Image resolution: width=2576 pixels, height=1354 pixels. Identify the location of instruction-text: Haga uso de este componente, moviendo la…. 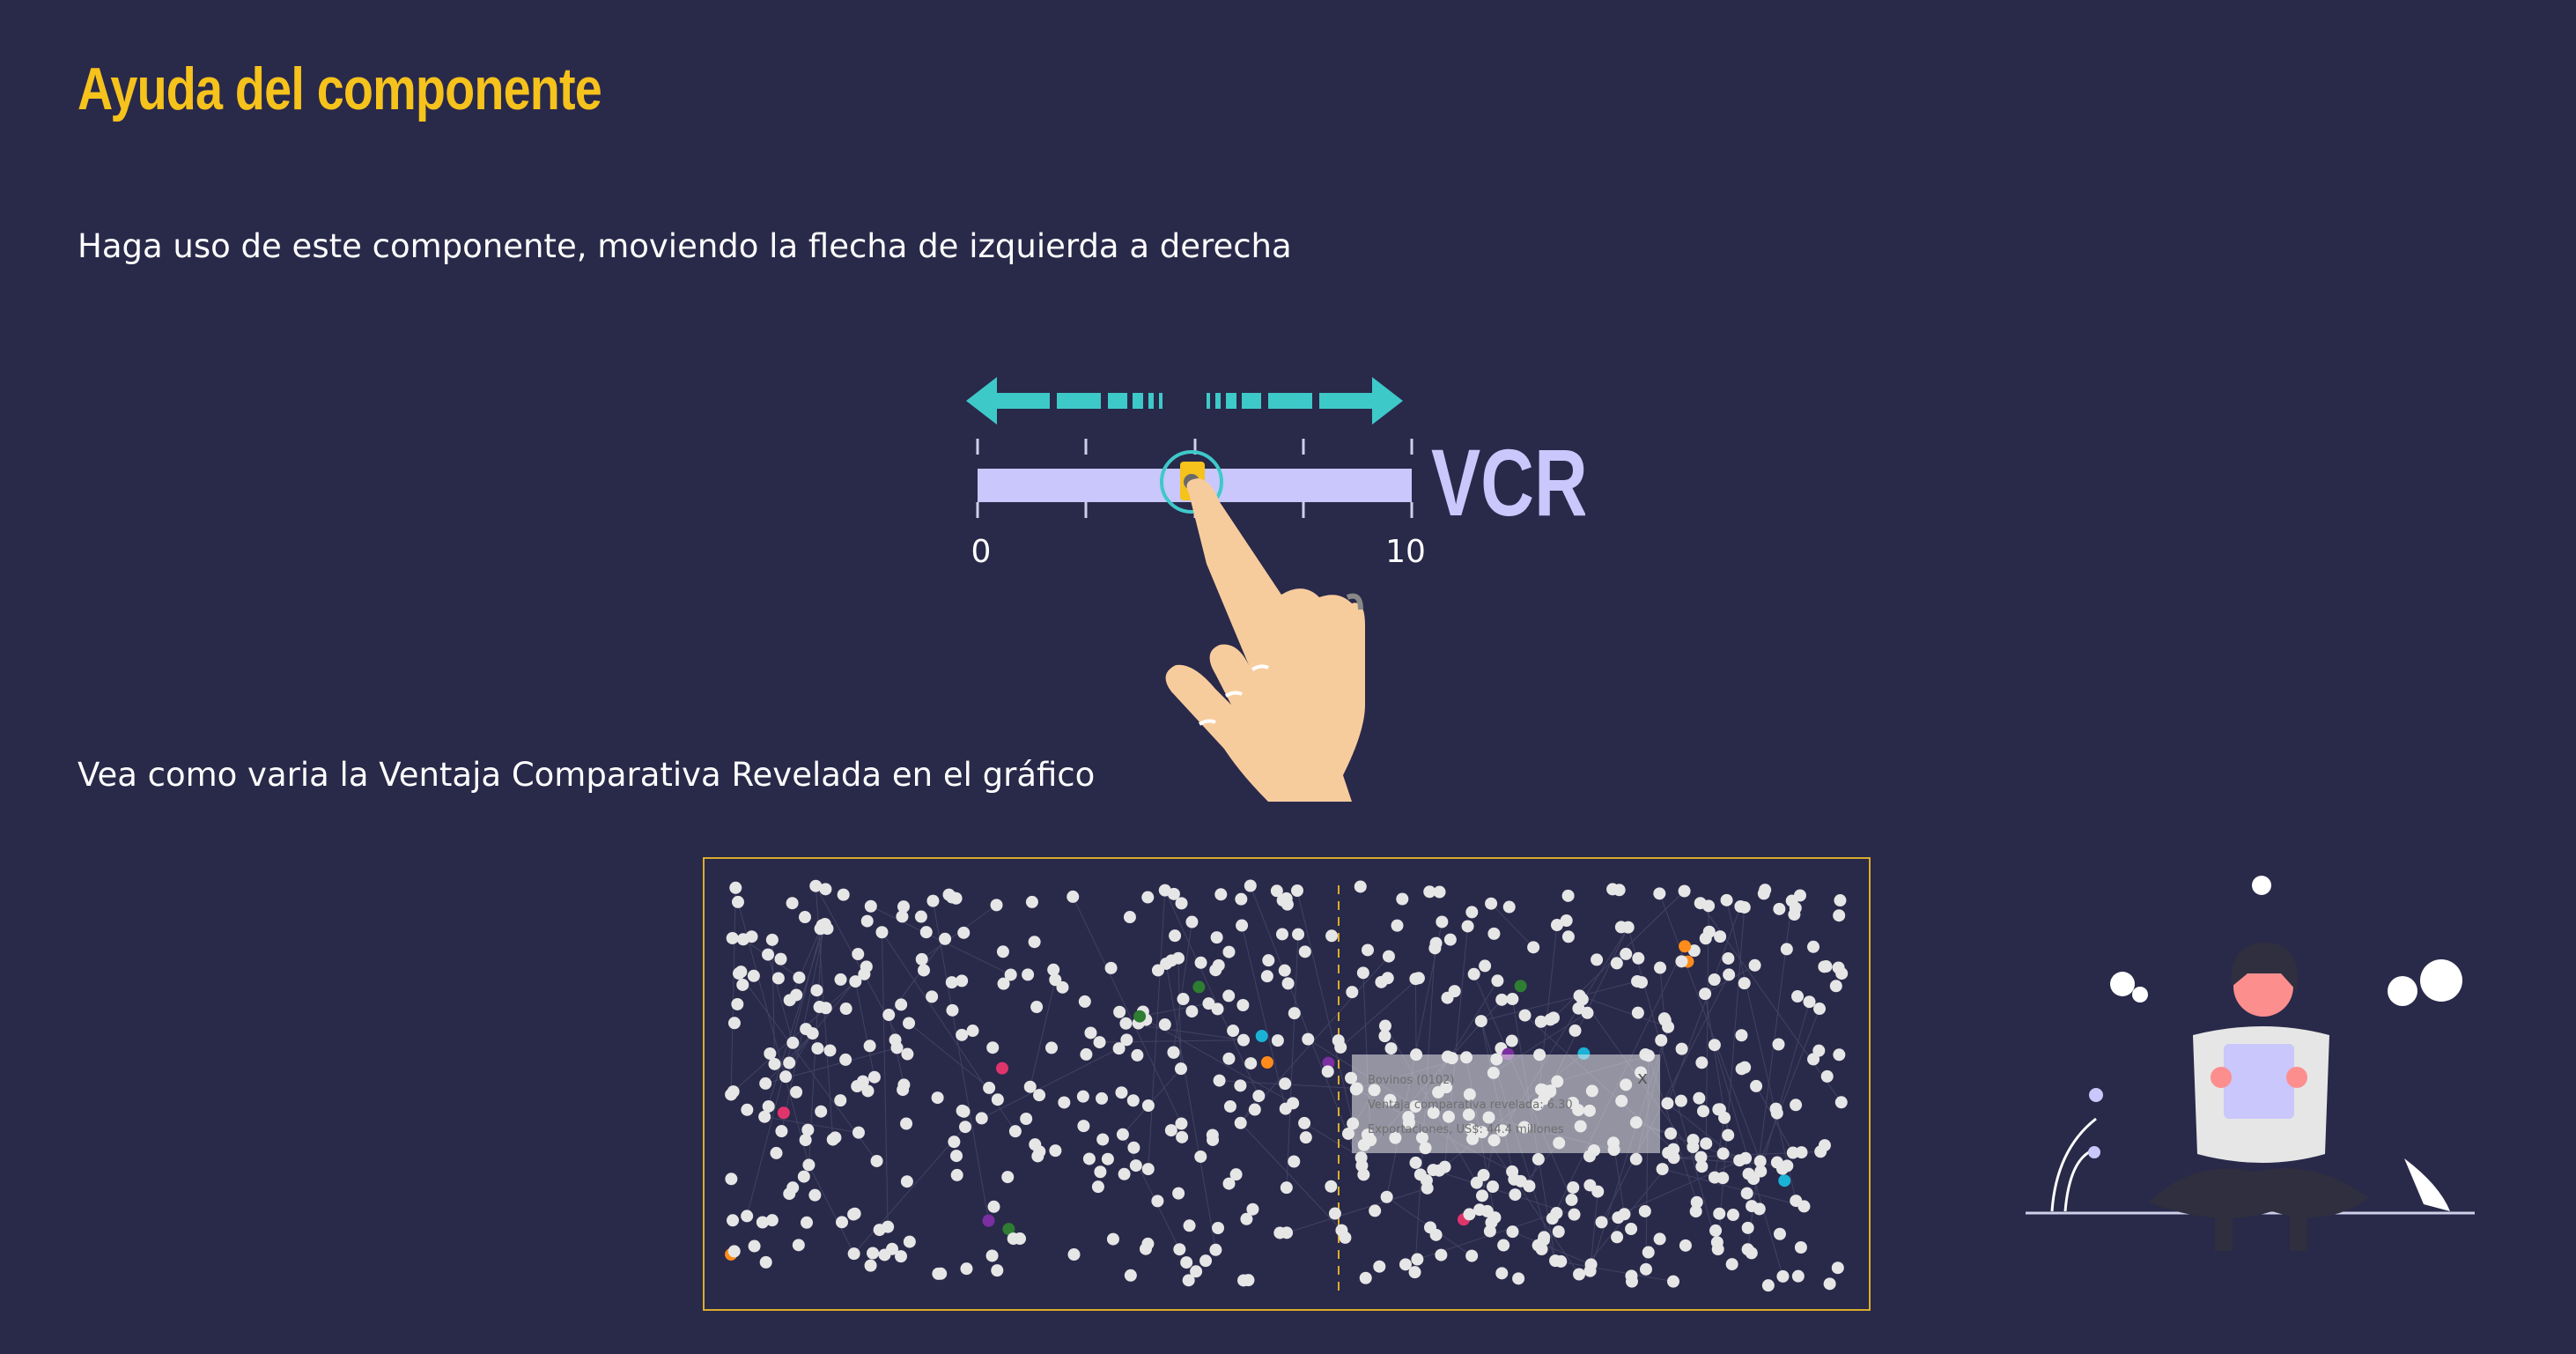
(685, 246).